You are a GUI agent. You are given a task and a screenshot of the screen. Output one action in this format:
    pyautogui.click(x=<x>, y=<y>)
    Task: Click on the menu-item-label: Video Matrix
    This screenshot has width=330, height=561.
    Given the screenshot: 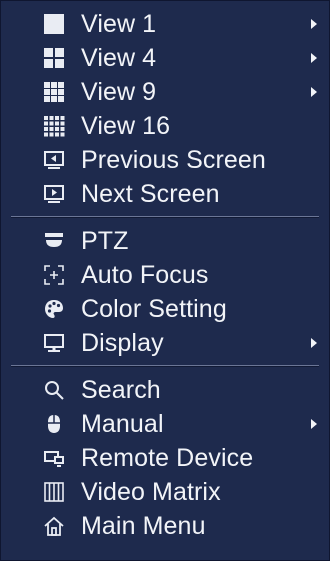 What is the action you would take?
    pyautogui.click(x=151, y=491)
    